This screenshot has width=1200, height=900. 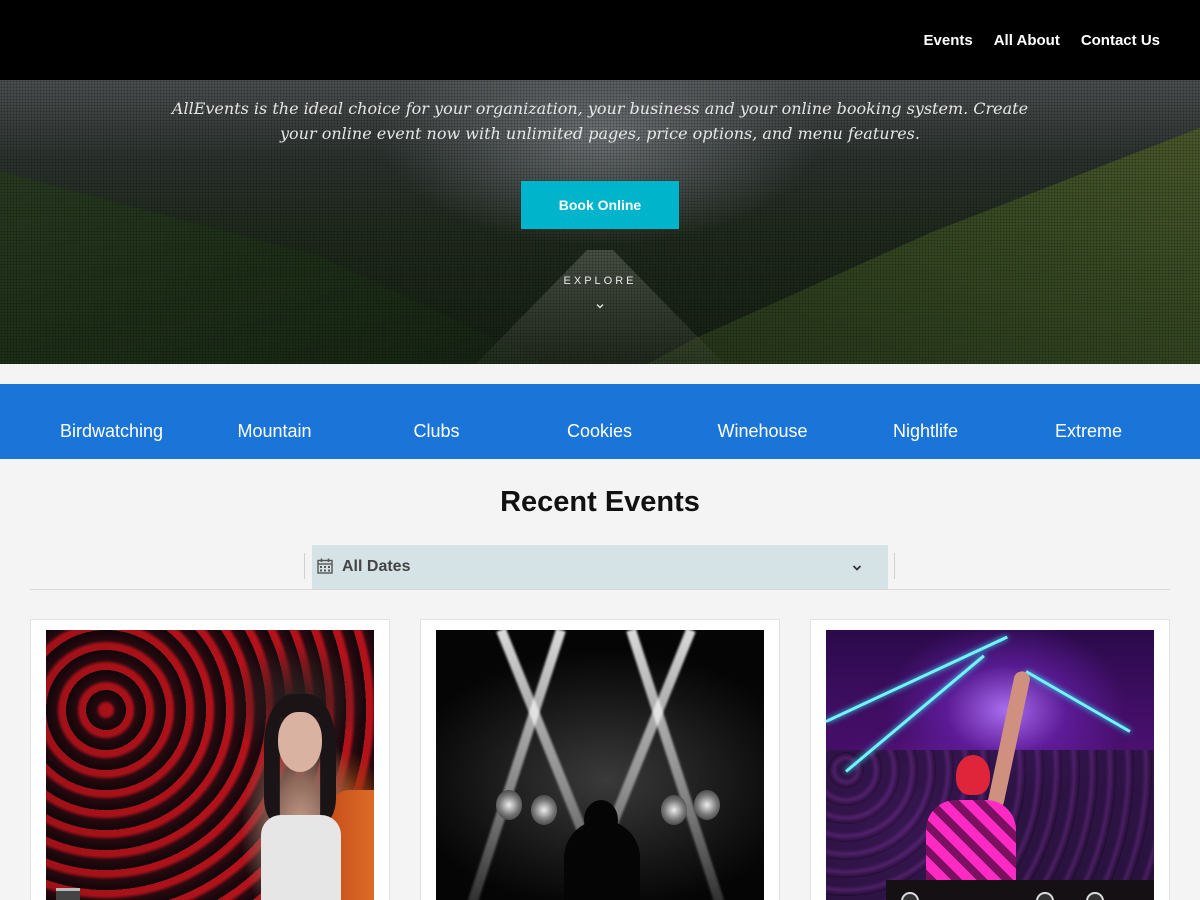 What do you see at coordinates (600, 502) in the screenshot?
I see `section-title: Recent Events` at bounding box center [600, 502].